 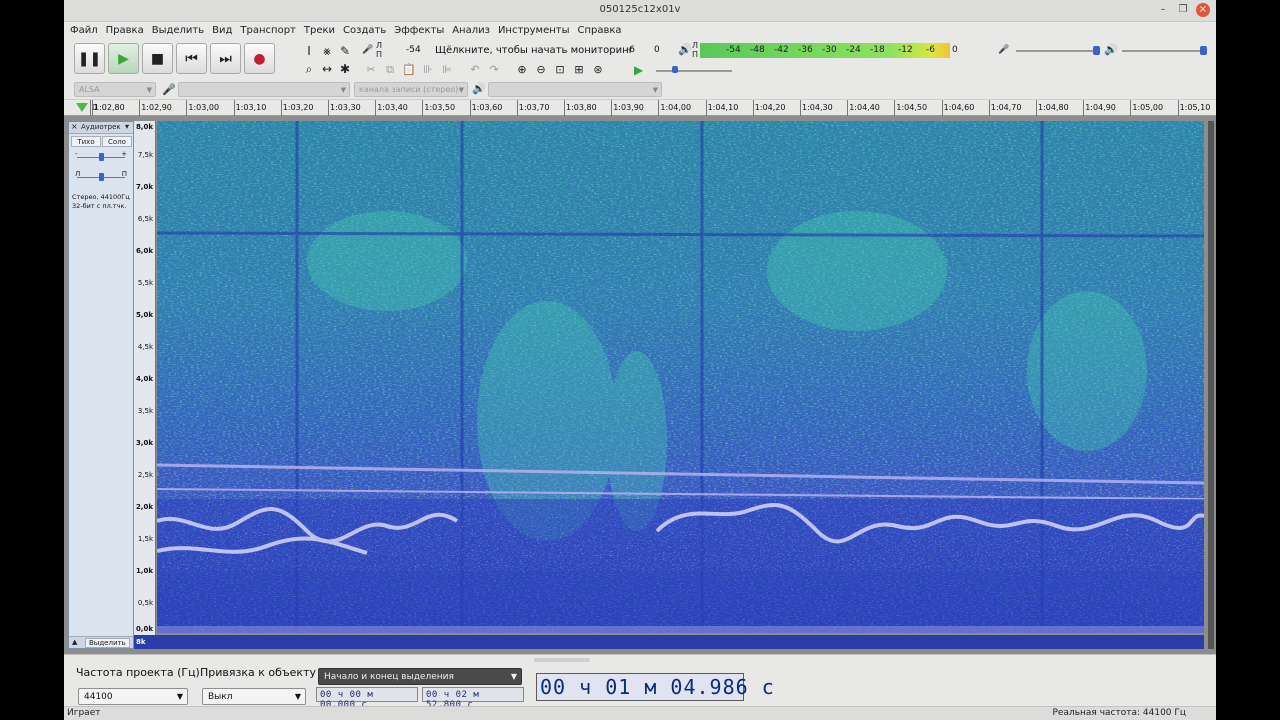 I want to click on envelope-tool-icon: ⨳, so click(x=327, y=51).